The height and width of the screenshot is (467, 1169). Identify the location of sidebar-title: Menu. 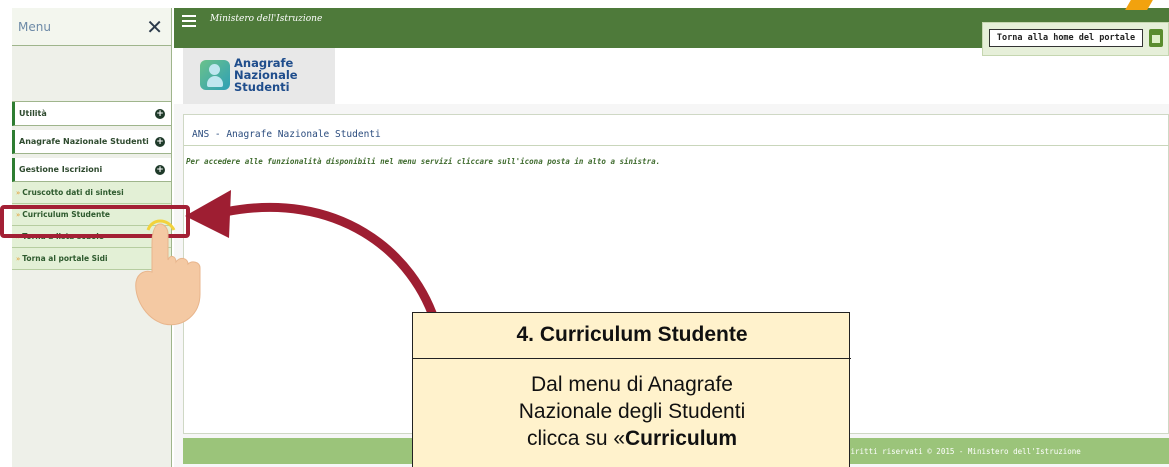
(34, 26).